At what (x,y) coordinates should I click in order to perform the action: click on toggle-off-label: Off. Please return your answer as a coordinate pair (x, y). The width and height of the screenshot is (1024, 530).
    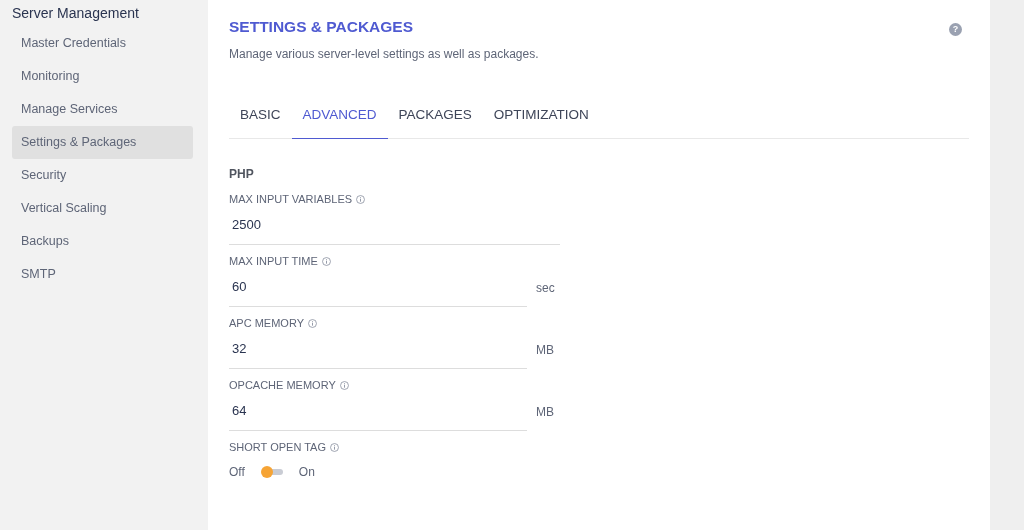
    Looking at the image, I should click on (237, 473).